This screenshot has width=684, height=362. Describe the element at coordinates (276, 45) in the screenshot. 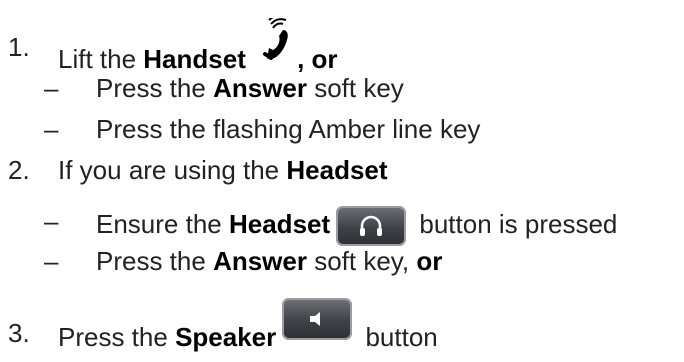

I see `handset-ringing-icon` at that location.